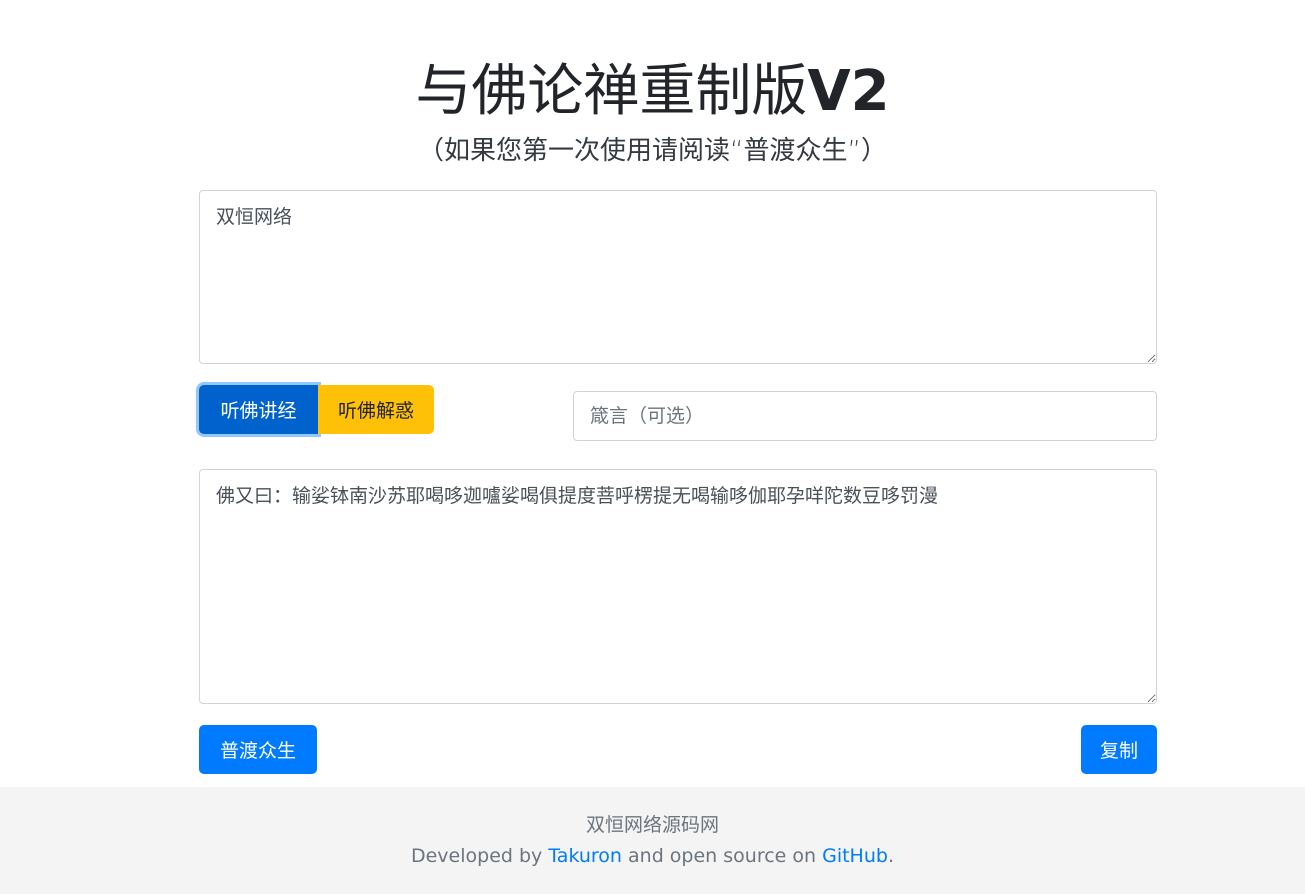  Describe the element at coordinates (376, 409) in the screenshot. I see `decode-button: 听佛解惑` at that location.